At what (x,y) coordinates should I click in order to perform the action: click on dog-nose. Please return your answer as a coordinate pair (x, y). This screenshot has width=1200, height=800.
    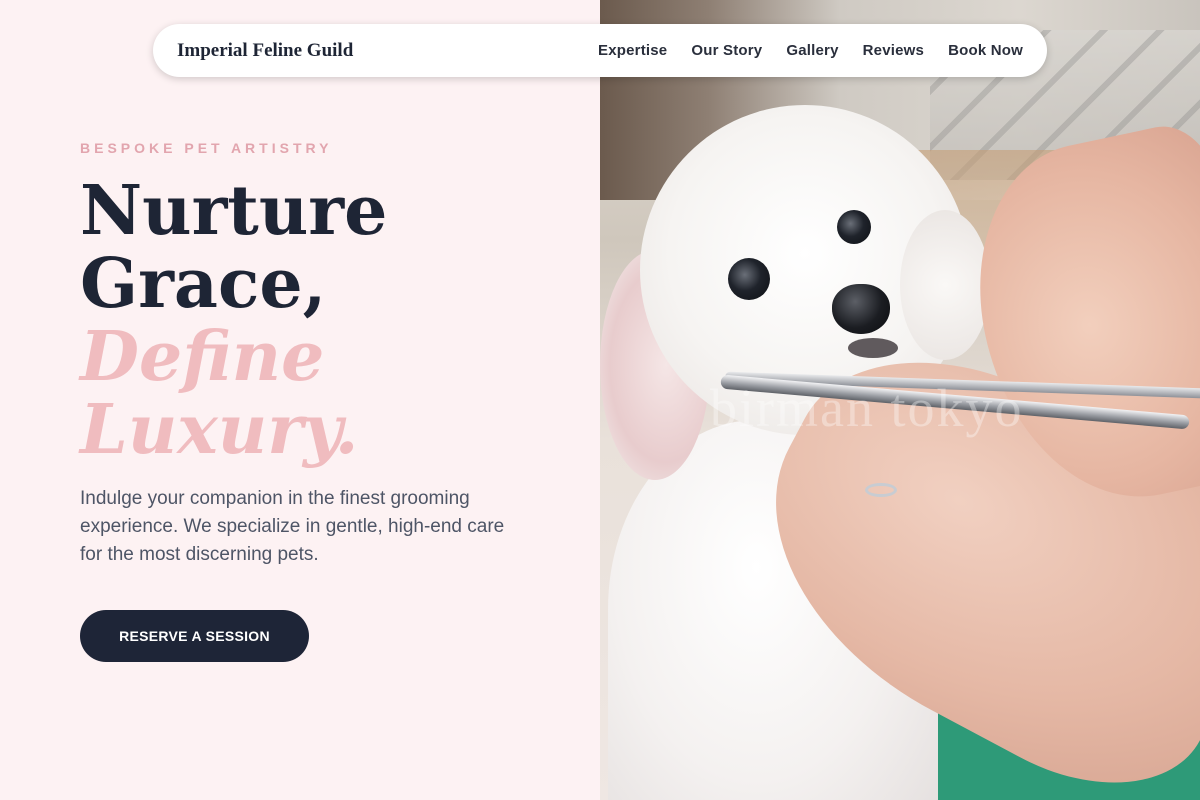
    Looking at the image, I should click on (861, 309).